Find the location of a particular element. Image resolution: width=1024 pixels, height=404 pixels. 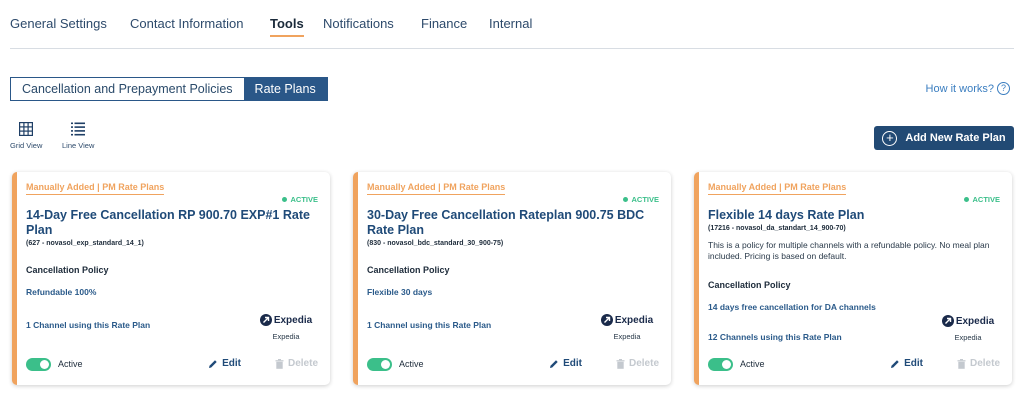

subtab-cancellation-policies: Cancellation and Prepayment Policies is located at coordinates (127, 89).